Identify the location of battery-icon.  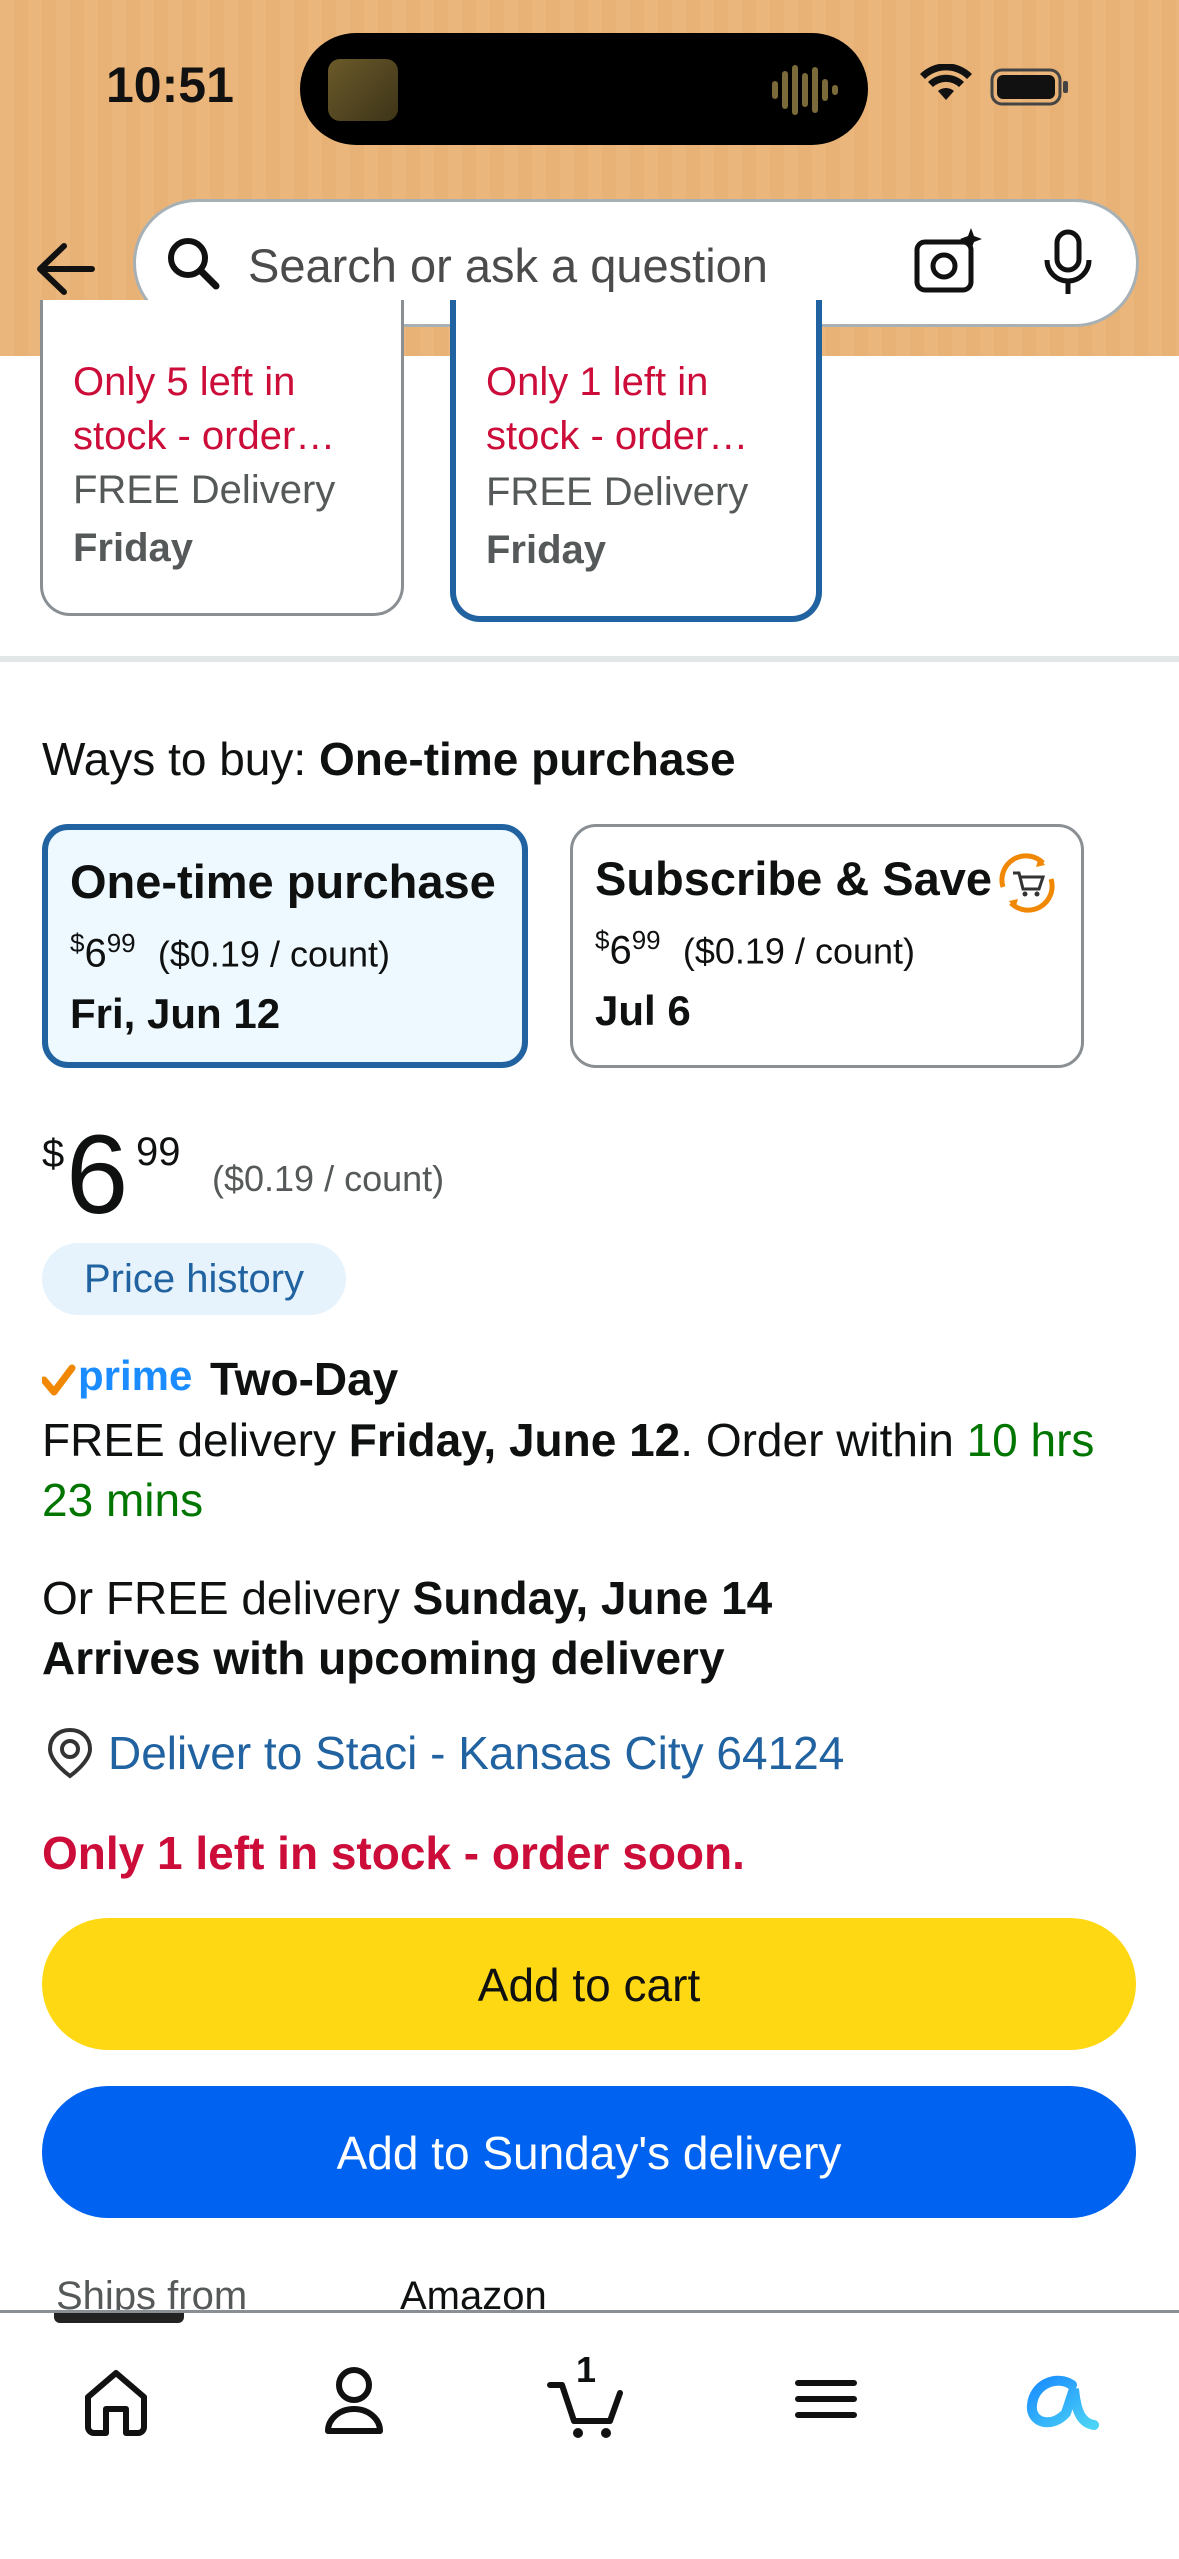
(1029, 87).